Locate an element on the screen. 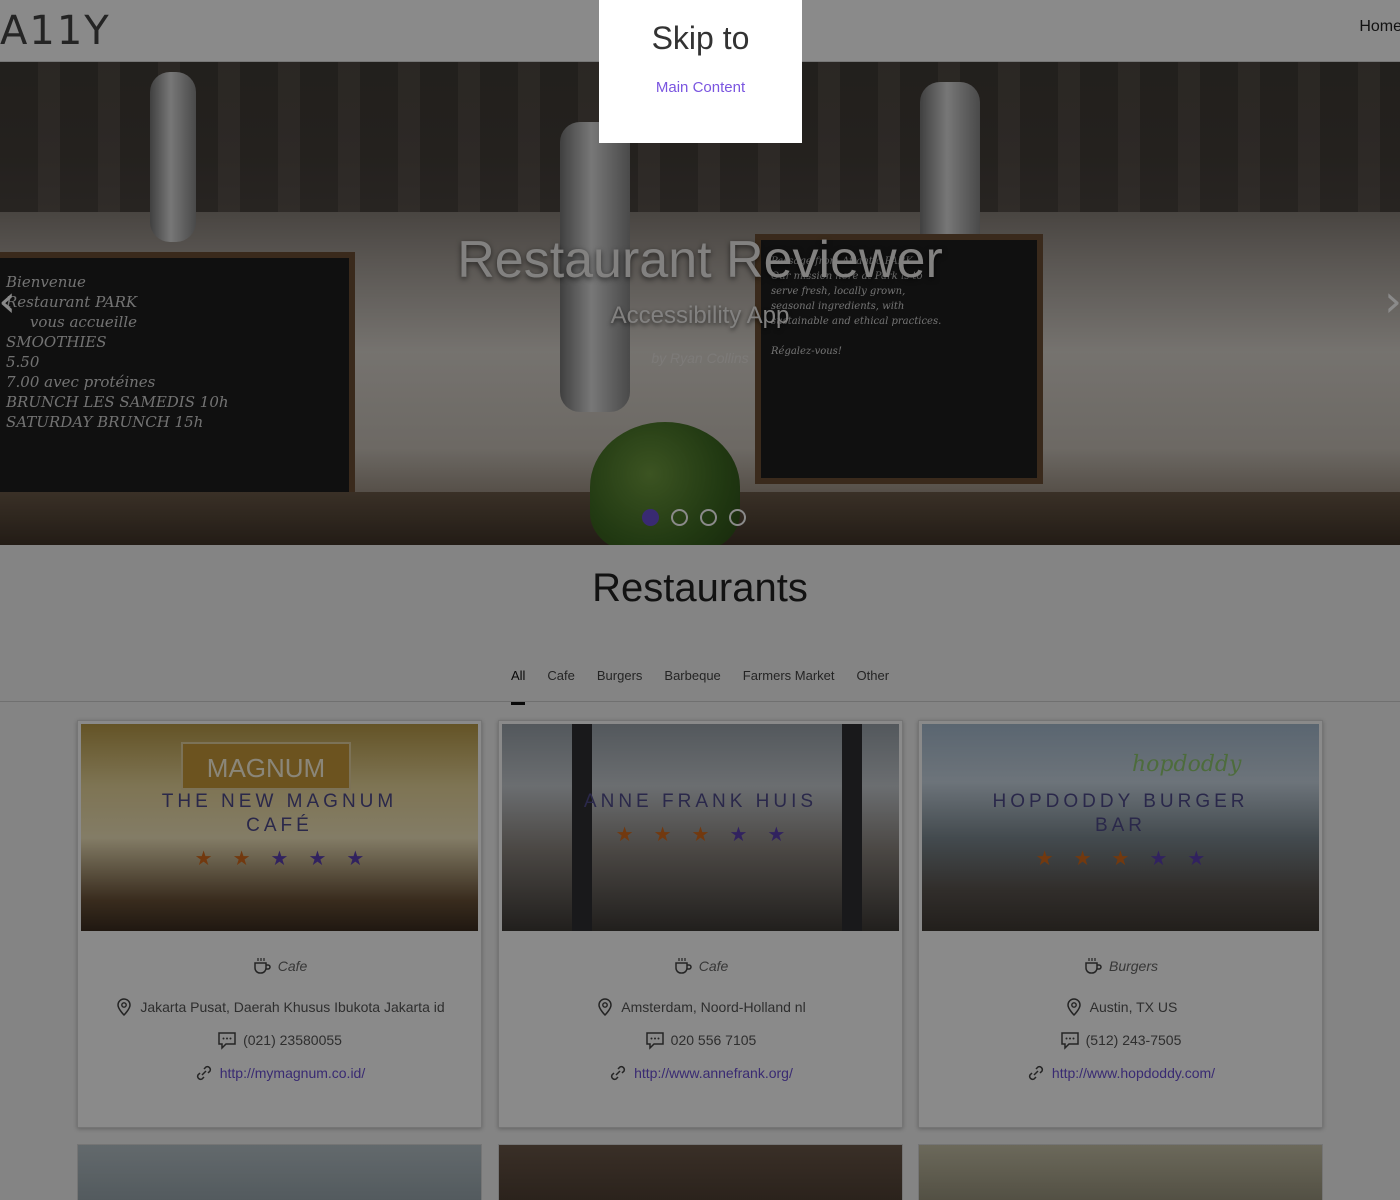 The height and width of the screenshot is (1200, 1400). skip-to-main-content-link: Main Content is located at coordinates (700, 87).